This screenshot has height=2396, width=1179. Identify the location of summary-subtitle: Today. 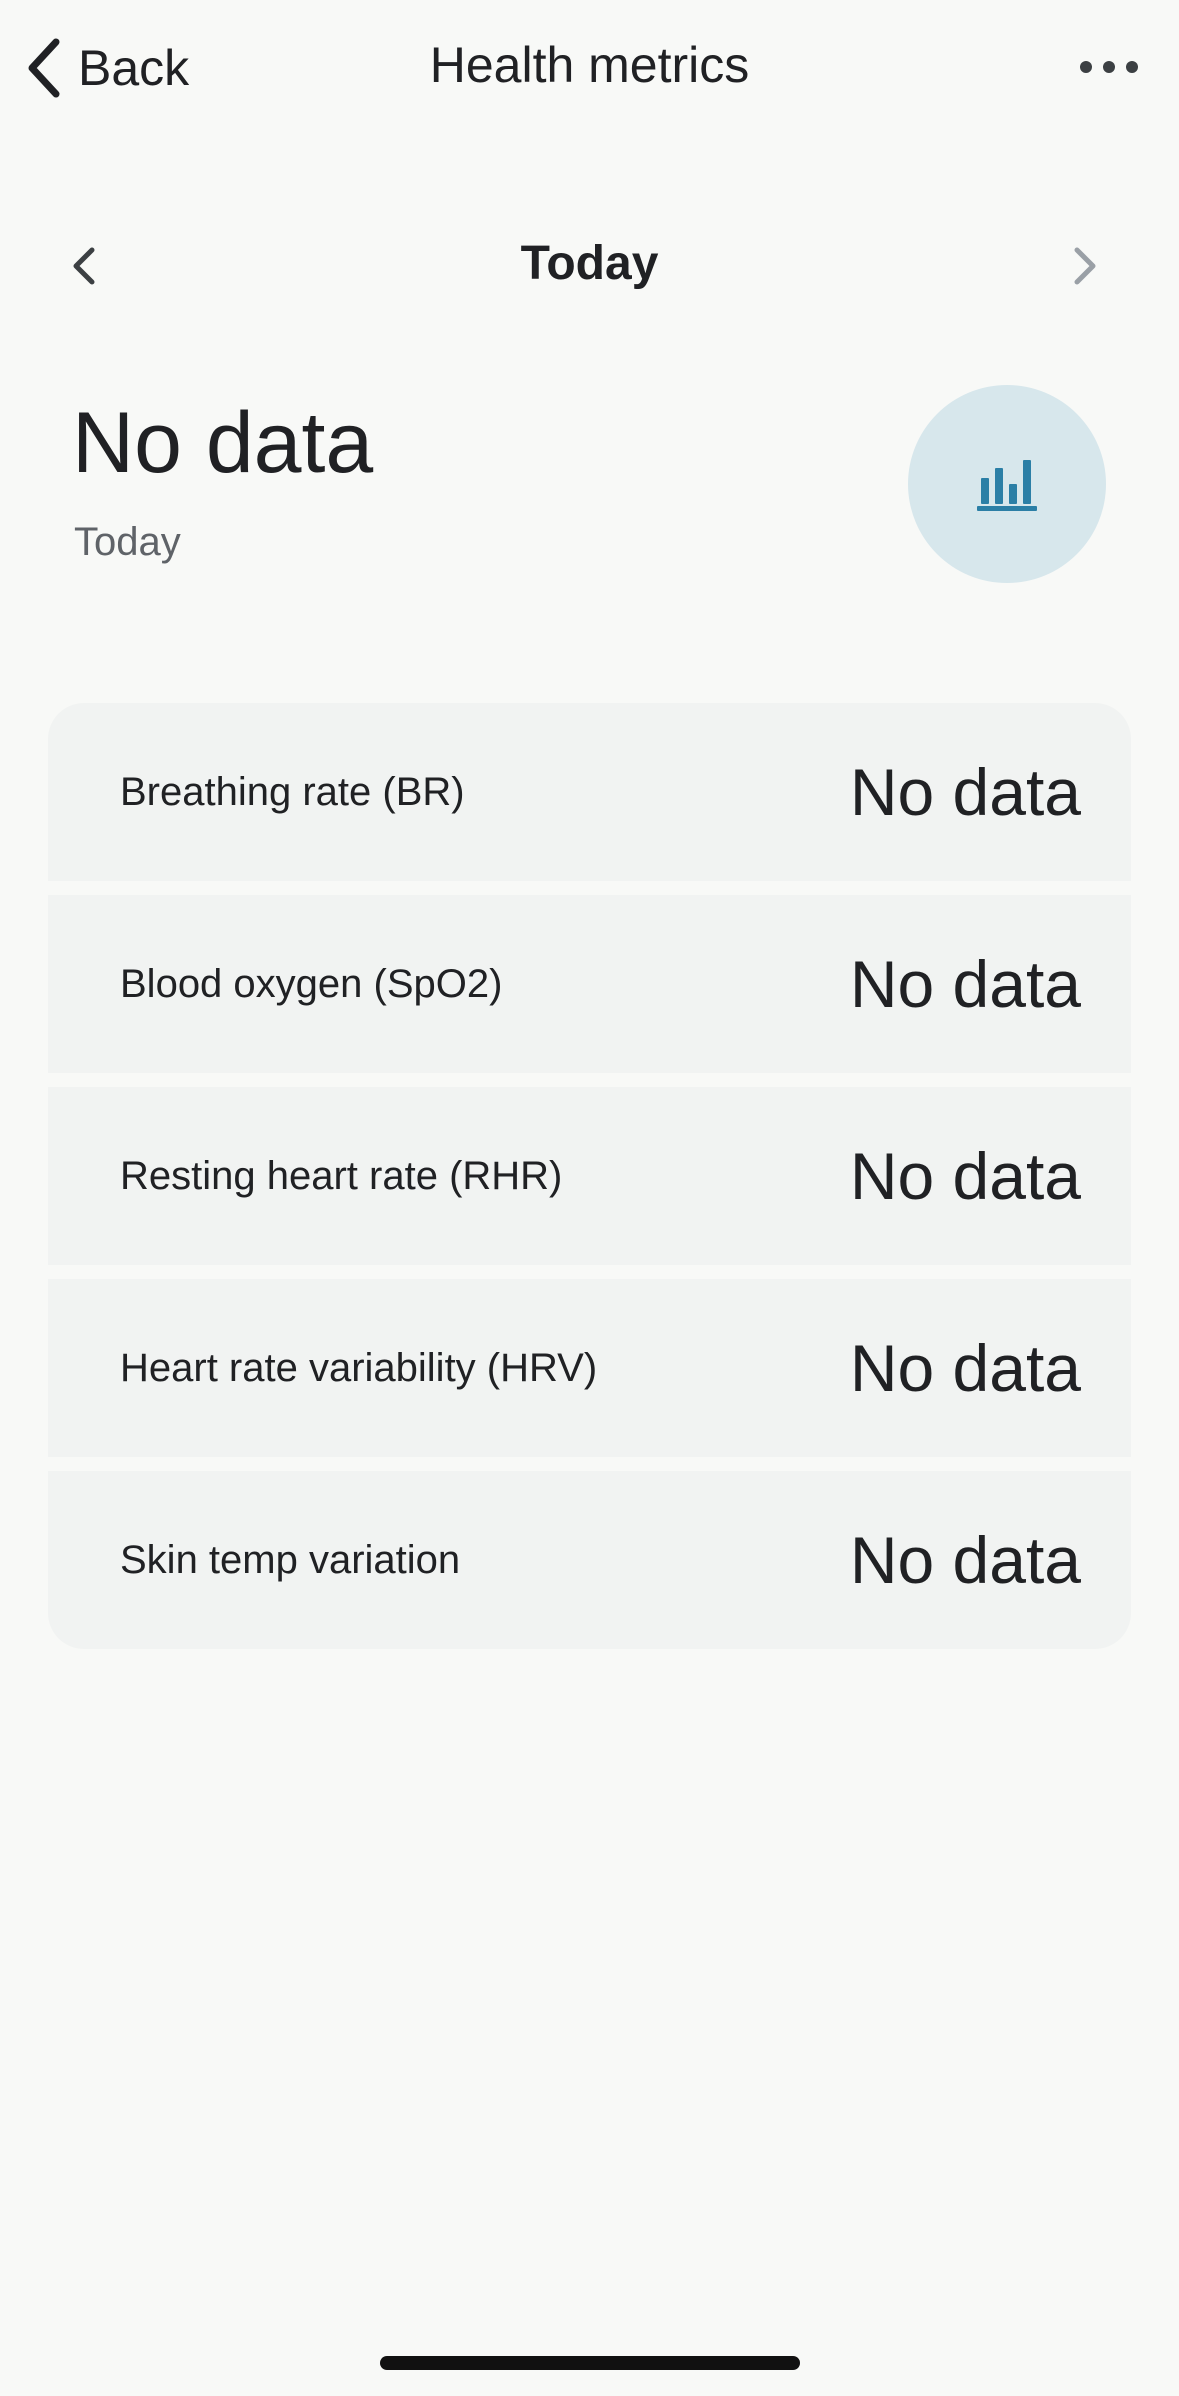
(127, 542).